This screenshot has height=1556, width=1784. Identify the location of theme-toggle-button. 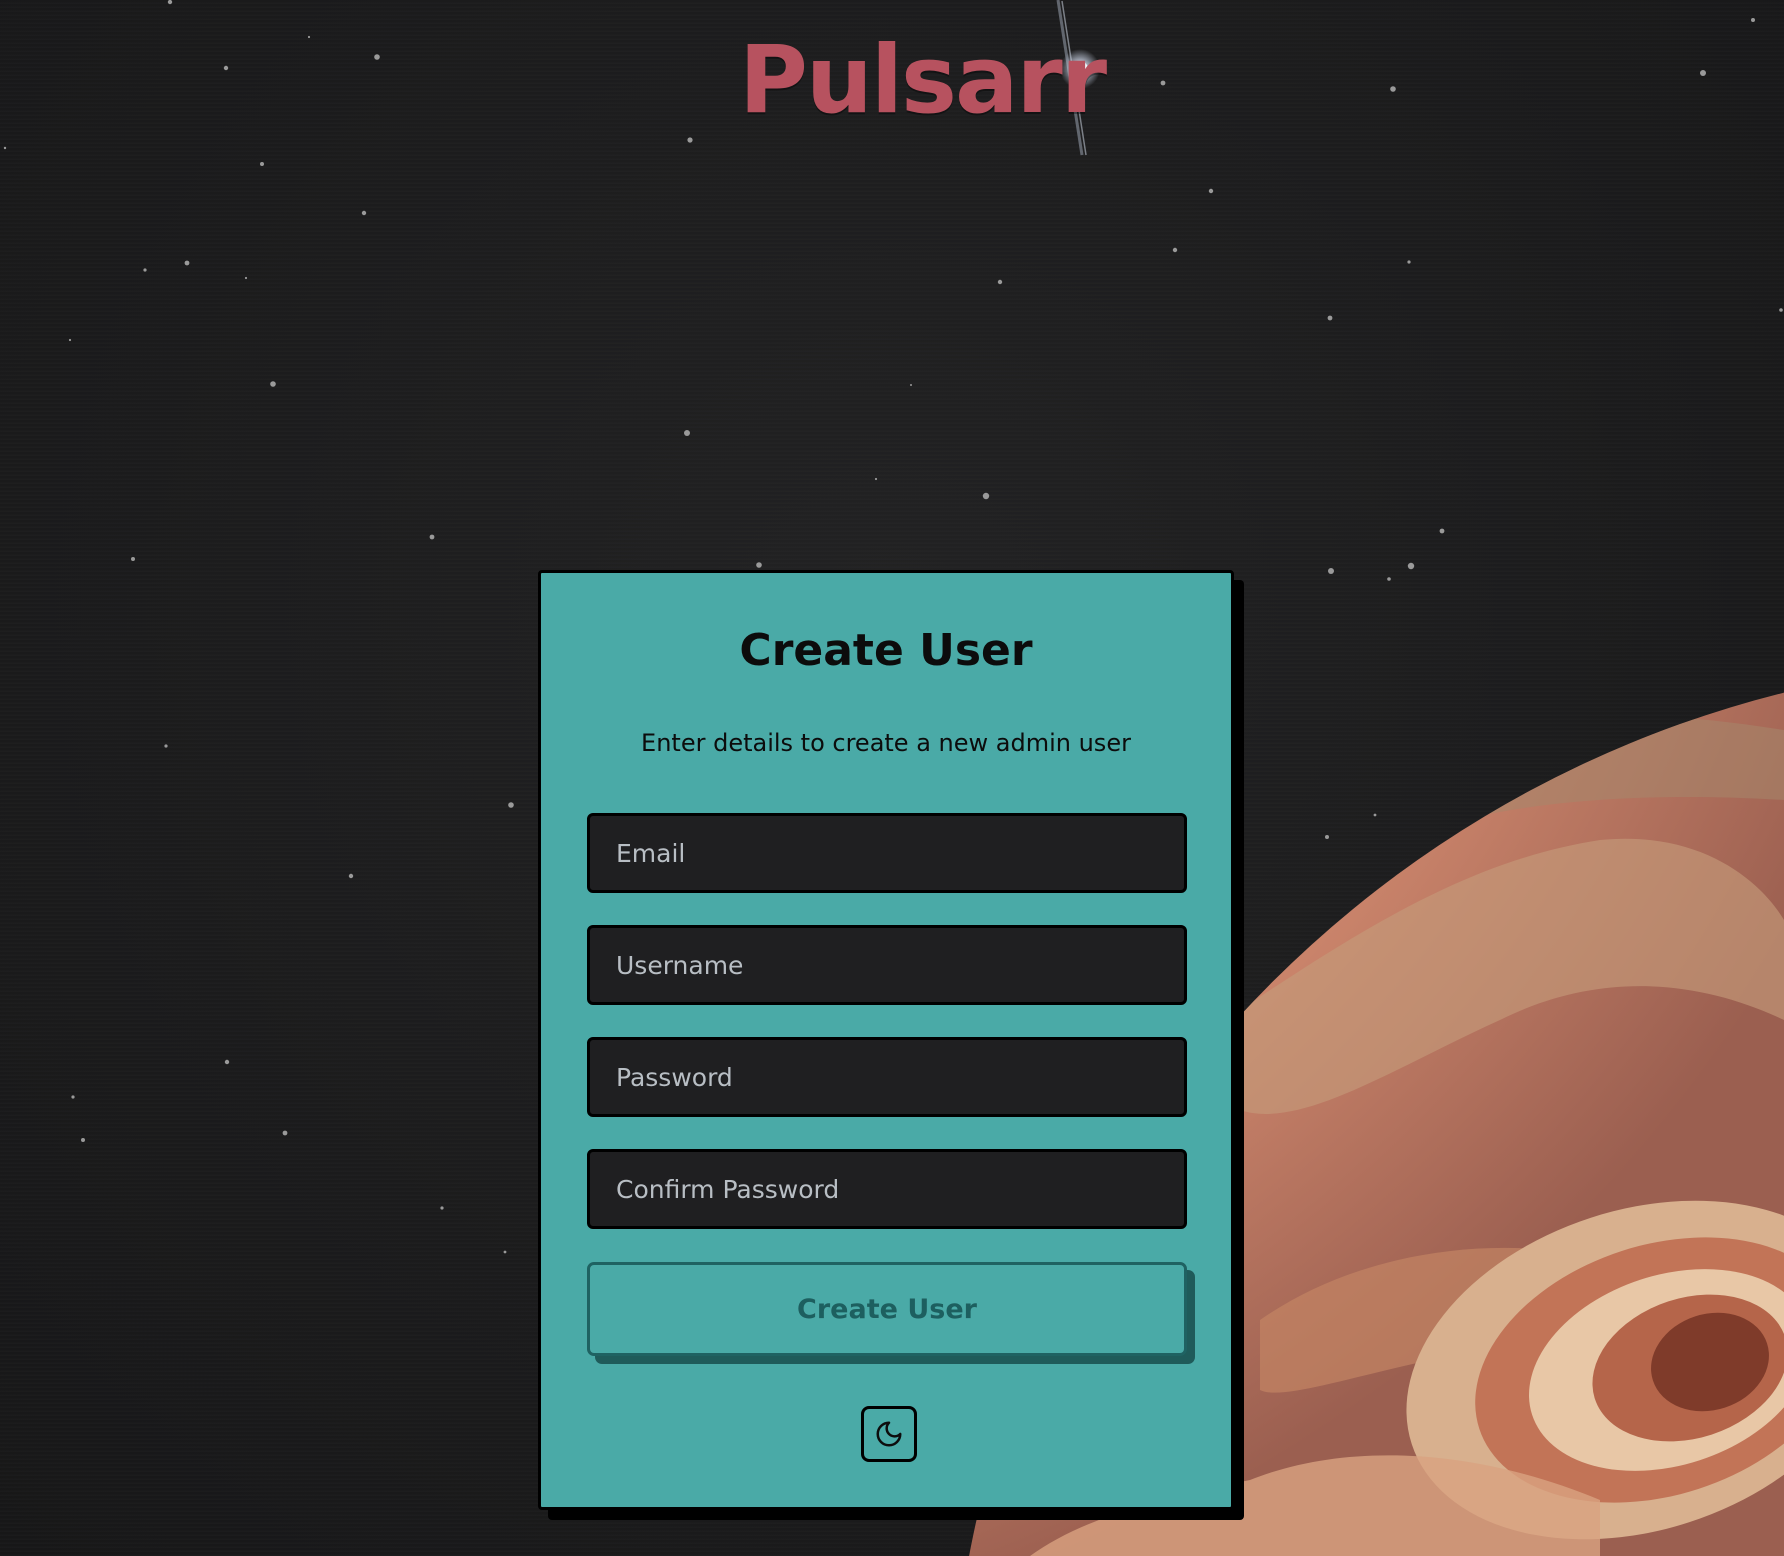
(889, 1434).